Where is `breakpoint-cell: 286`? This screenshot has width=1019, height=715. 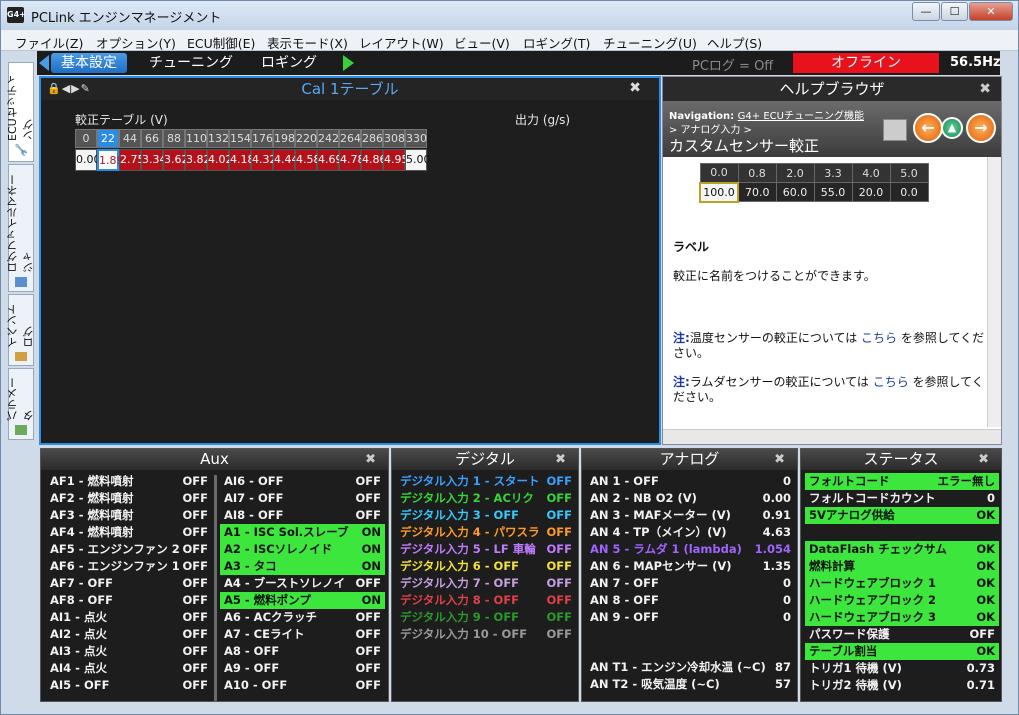 breakpoint-cell: 286 is located at coordinates (372, 138).